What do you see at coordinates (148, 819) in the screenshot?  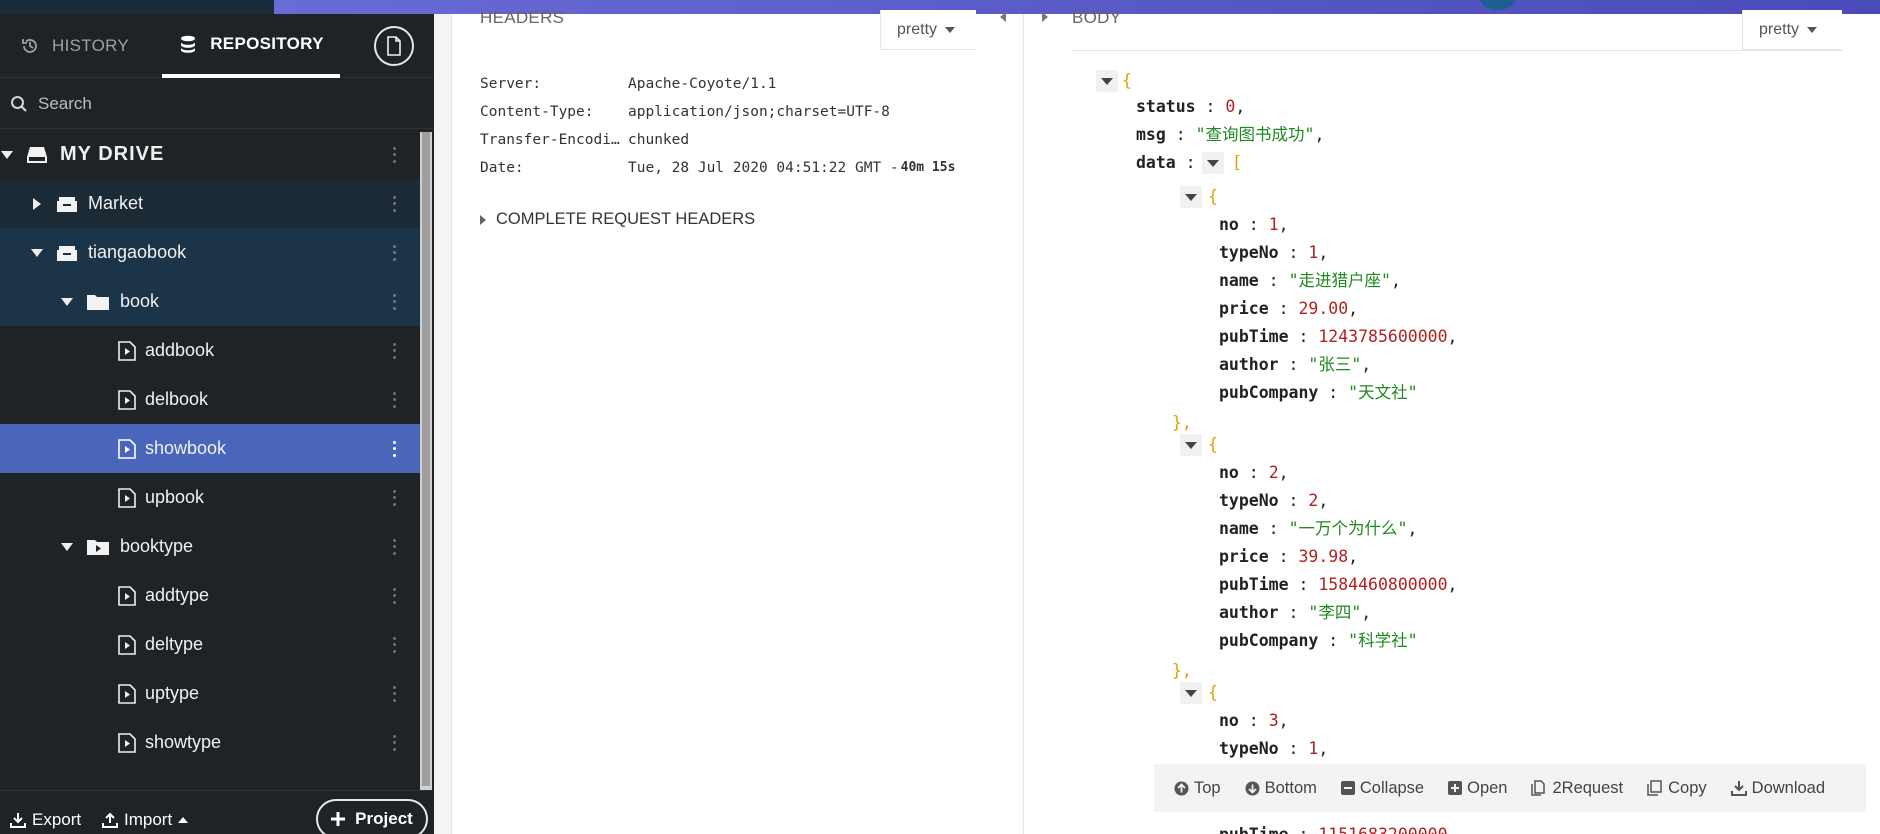 I see `import-label: Import` at bounding box center [148, 819].